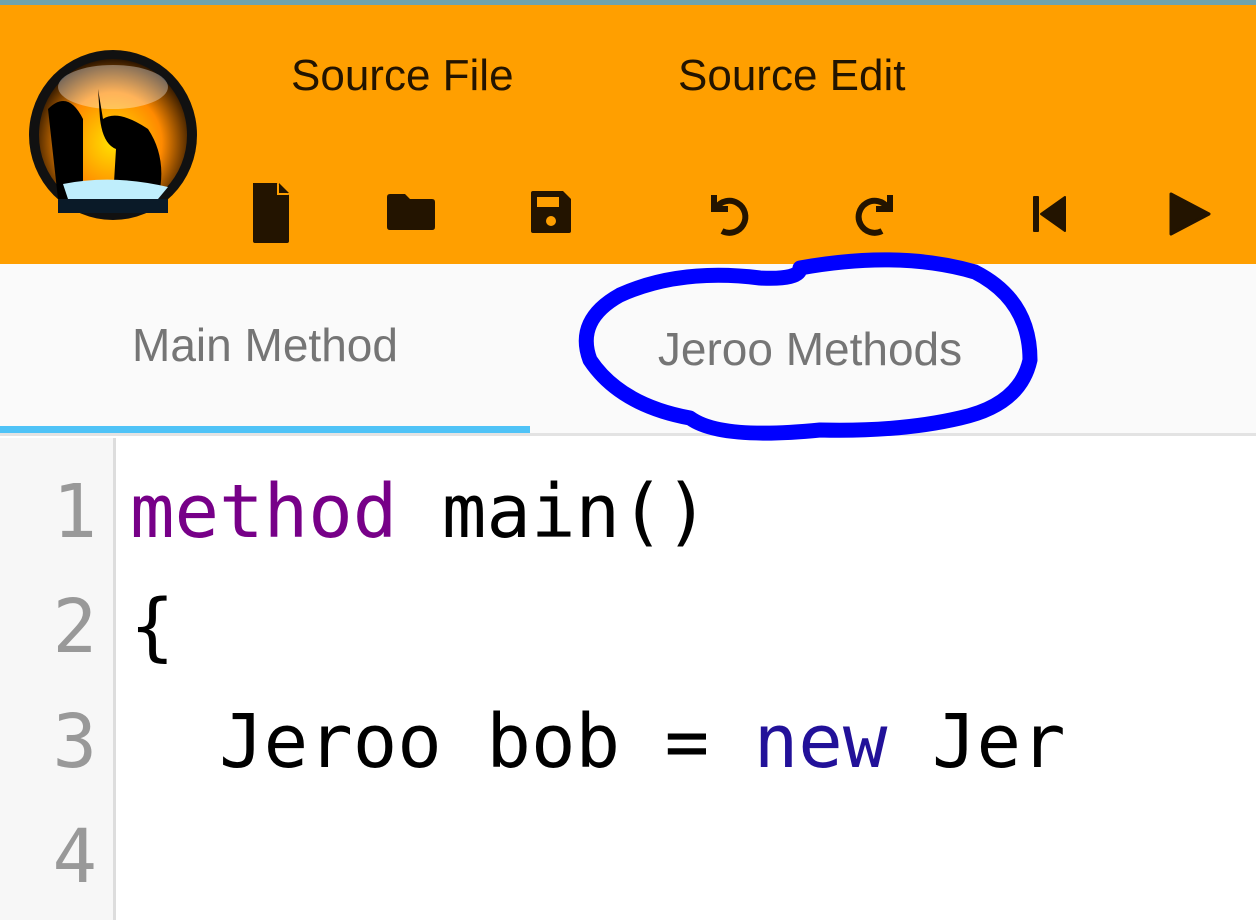 The width and height of the screenshot is (1256, 920). Describe the element at coordinates (810, 348) in the screenshot. I see `tab-jeroo-methods: Jeroo Methods` at that location.